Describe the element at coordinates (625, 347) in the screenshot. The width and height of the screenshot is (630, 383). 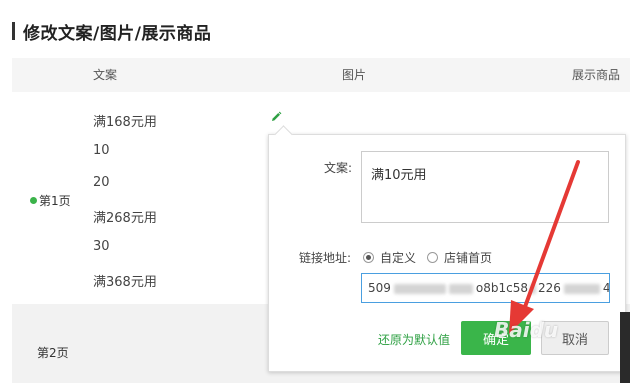
I see `background-image-edge` at that location.